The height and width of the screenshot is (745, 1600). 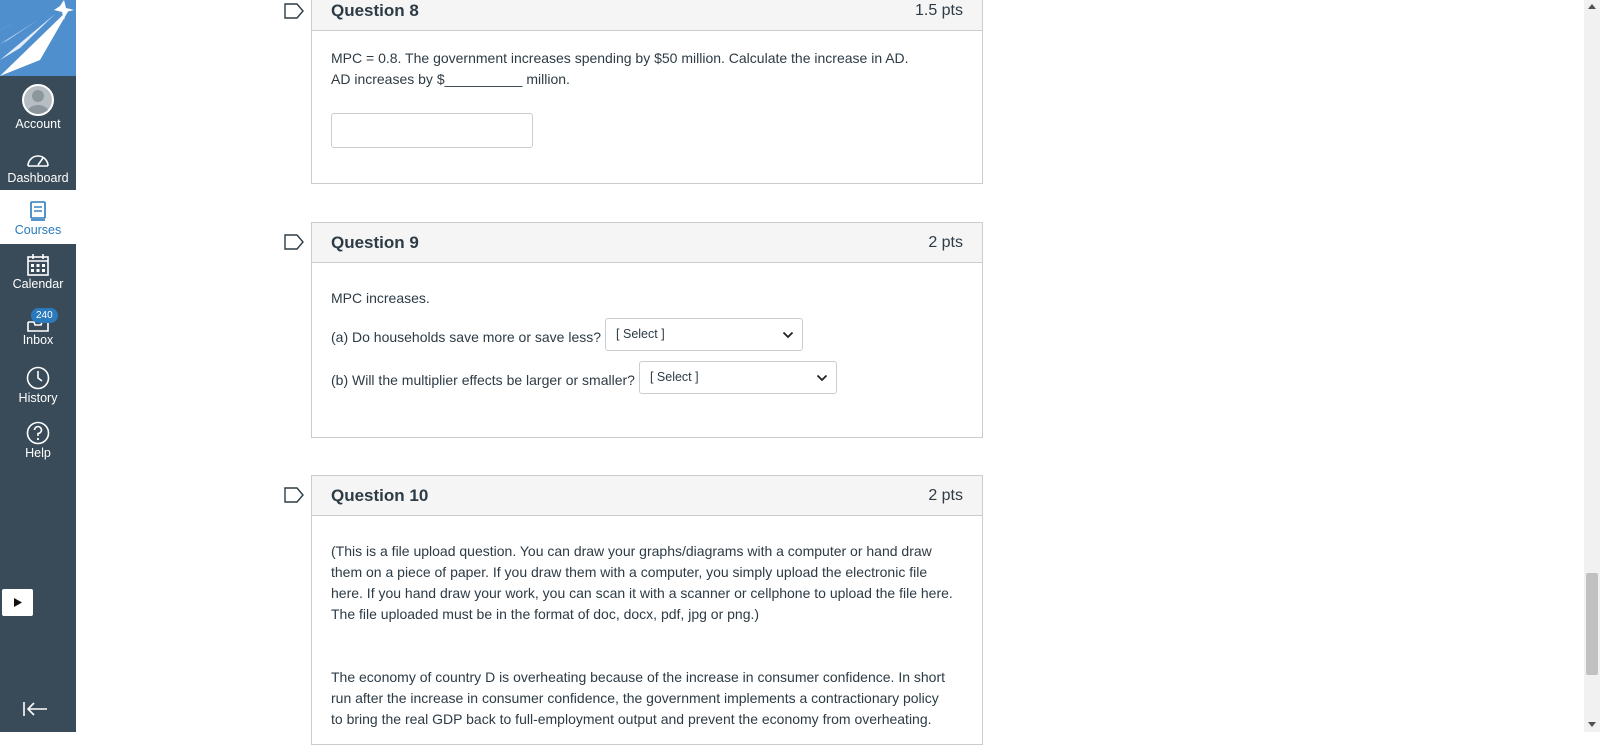 I want to click on nav-courses: Courses, so click(x=38, y=217).